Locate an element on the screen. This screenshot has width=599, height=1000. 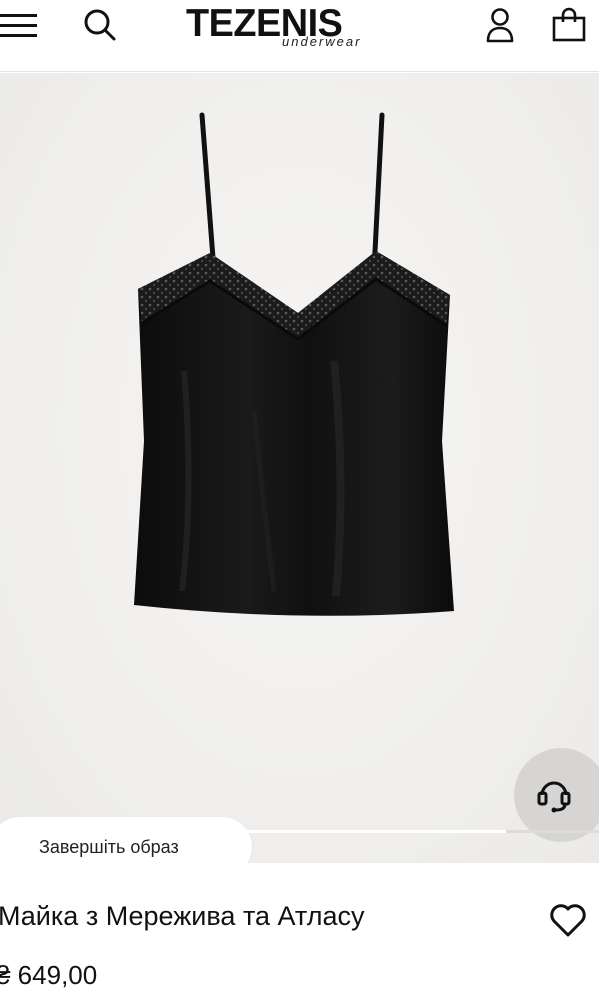
product-title: Майка з Мережива та Атласу is located at coordinates (182, 916).